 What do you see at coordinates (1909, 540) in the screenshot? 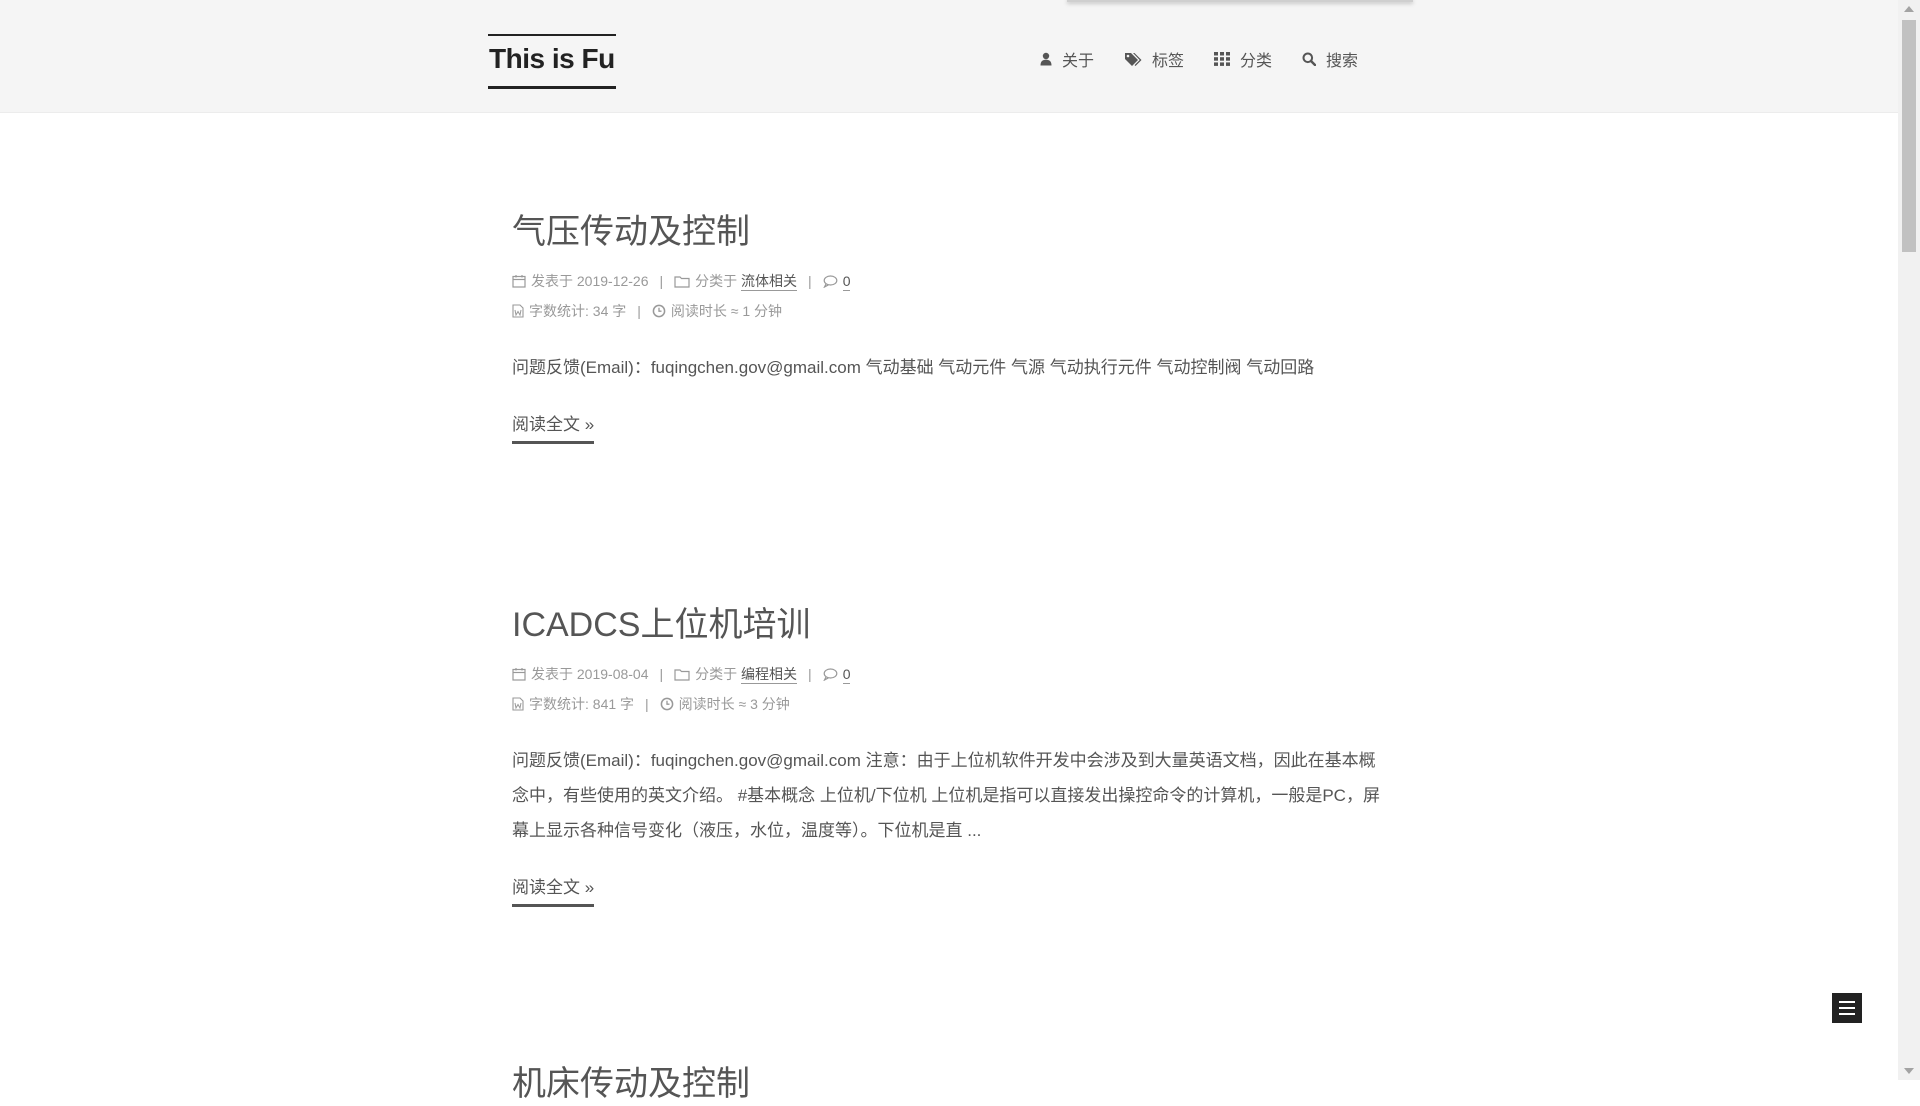
I see `scrollbar` at bounding box center [1909, 540].